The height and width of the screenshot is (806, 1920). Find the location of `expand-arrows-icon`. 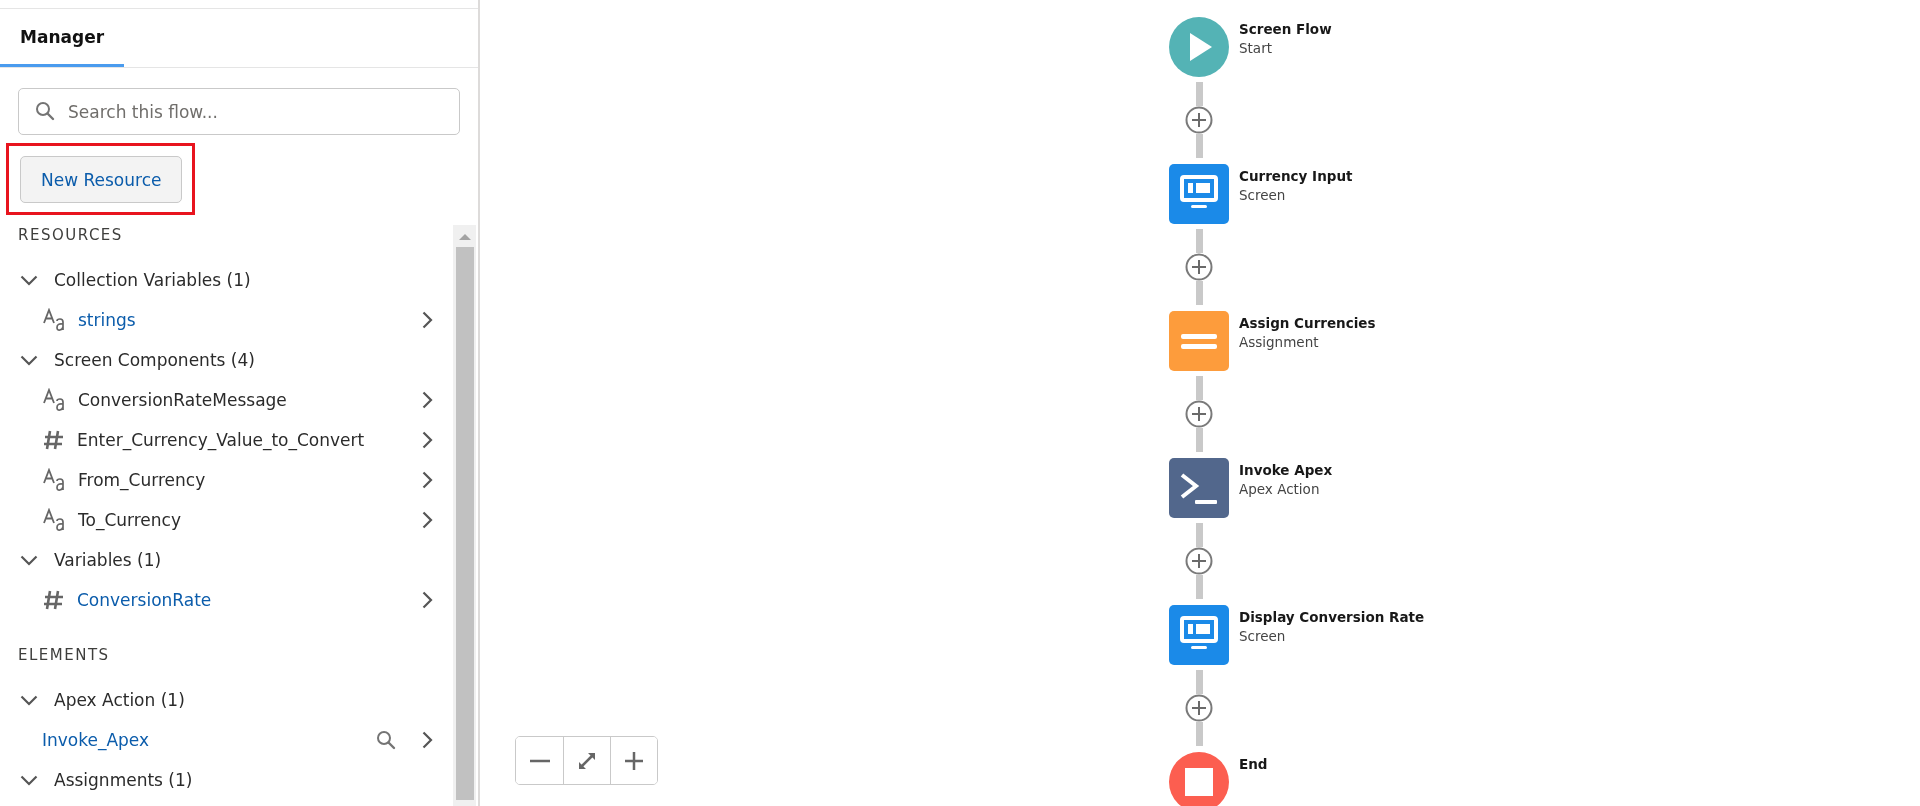

expand-arrows-icon is located at coordinates (587, 760).